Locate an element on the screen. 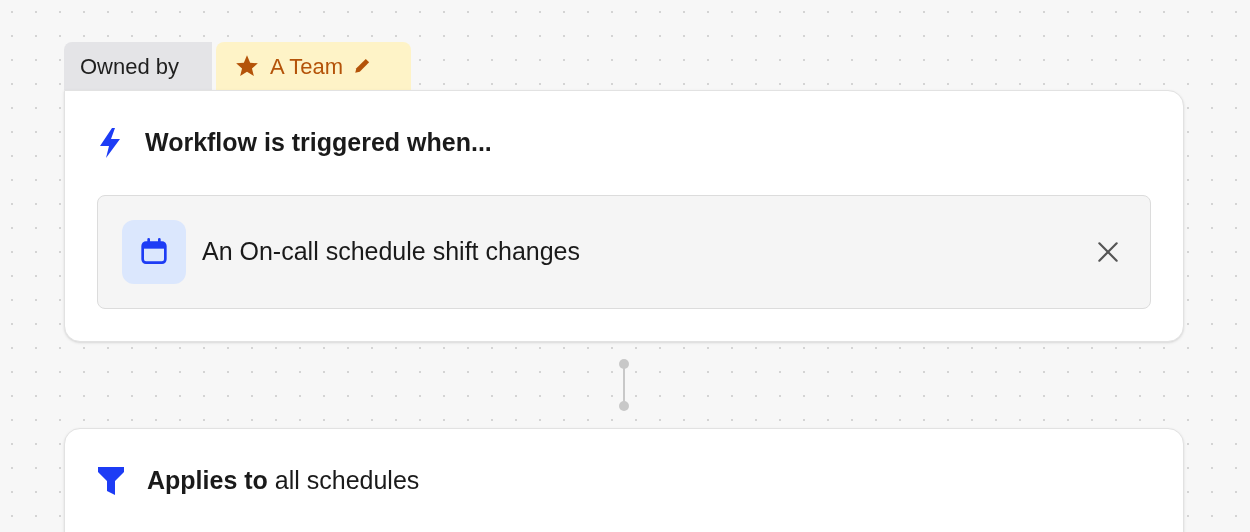 The image size is (1250, 532). team-tag: A Team is located at coordinates (313, 66).